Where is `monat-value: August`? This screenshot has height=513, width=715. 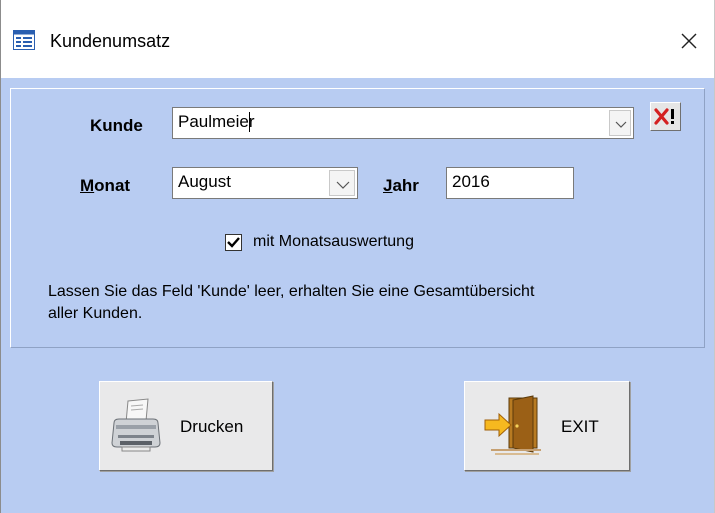 monat-value: August is located at coordinates (204, 181).